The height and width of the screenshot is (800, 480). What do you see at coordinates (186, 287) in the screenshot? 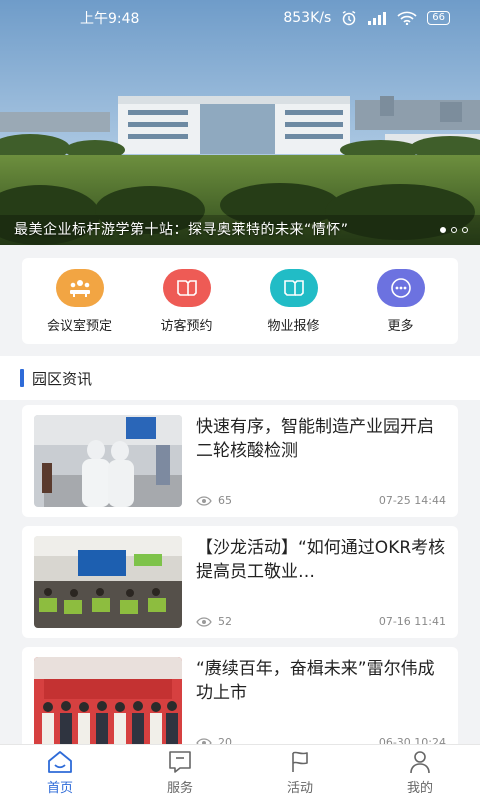
I see `visitor-icon` at bounding box center [186, 287].